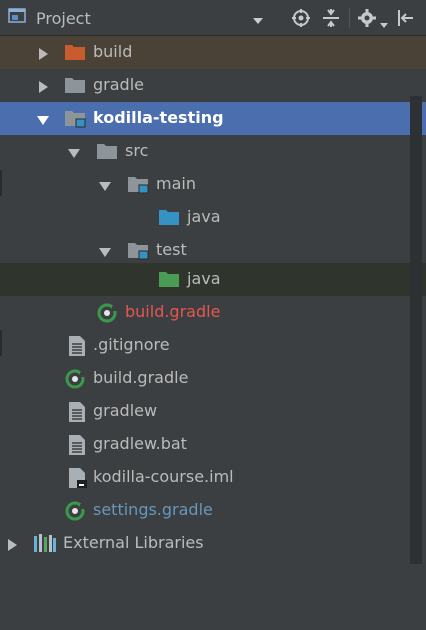 The width and height of the screenshot is (426, 630). I want to click on test-root-folder-icon, so click(138, 250).